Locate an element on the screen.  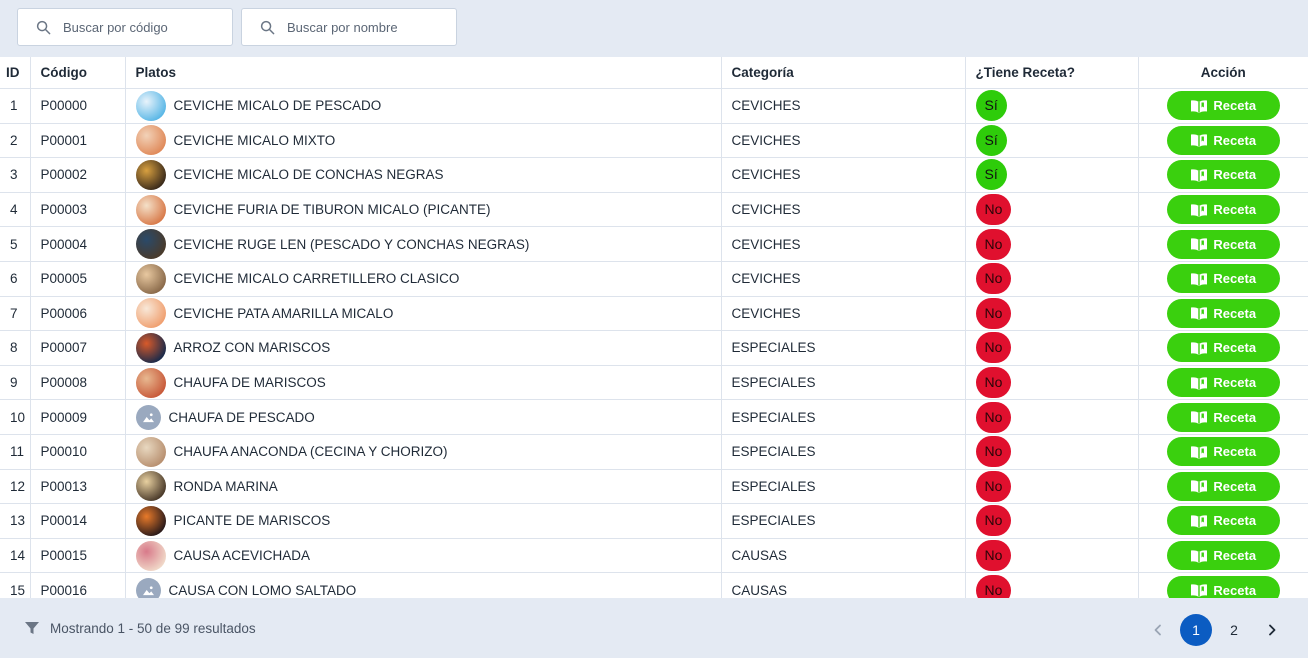
cell-plato: CEVICHE PATA AMARILLA MICALO is located at coordinates (423, 314).